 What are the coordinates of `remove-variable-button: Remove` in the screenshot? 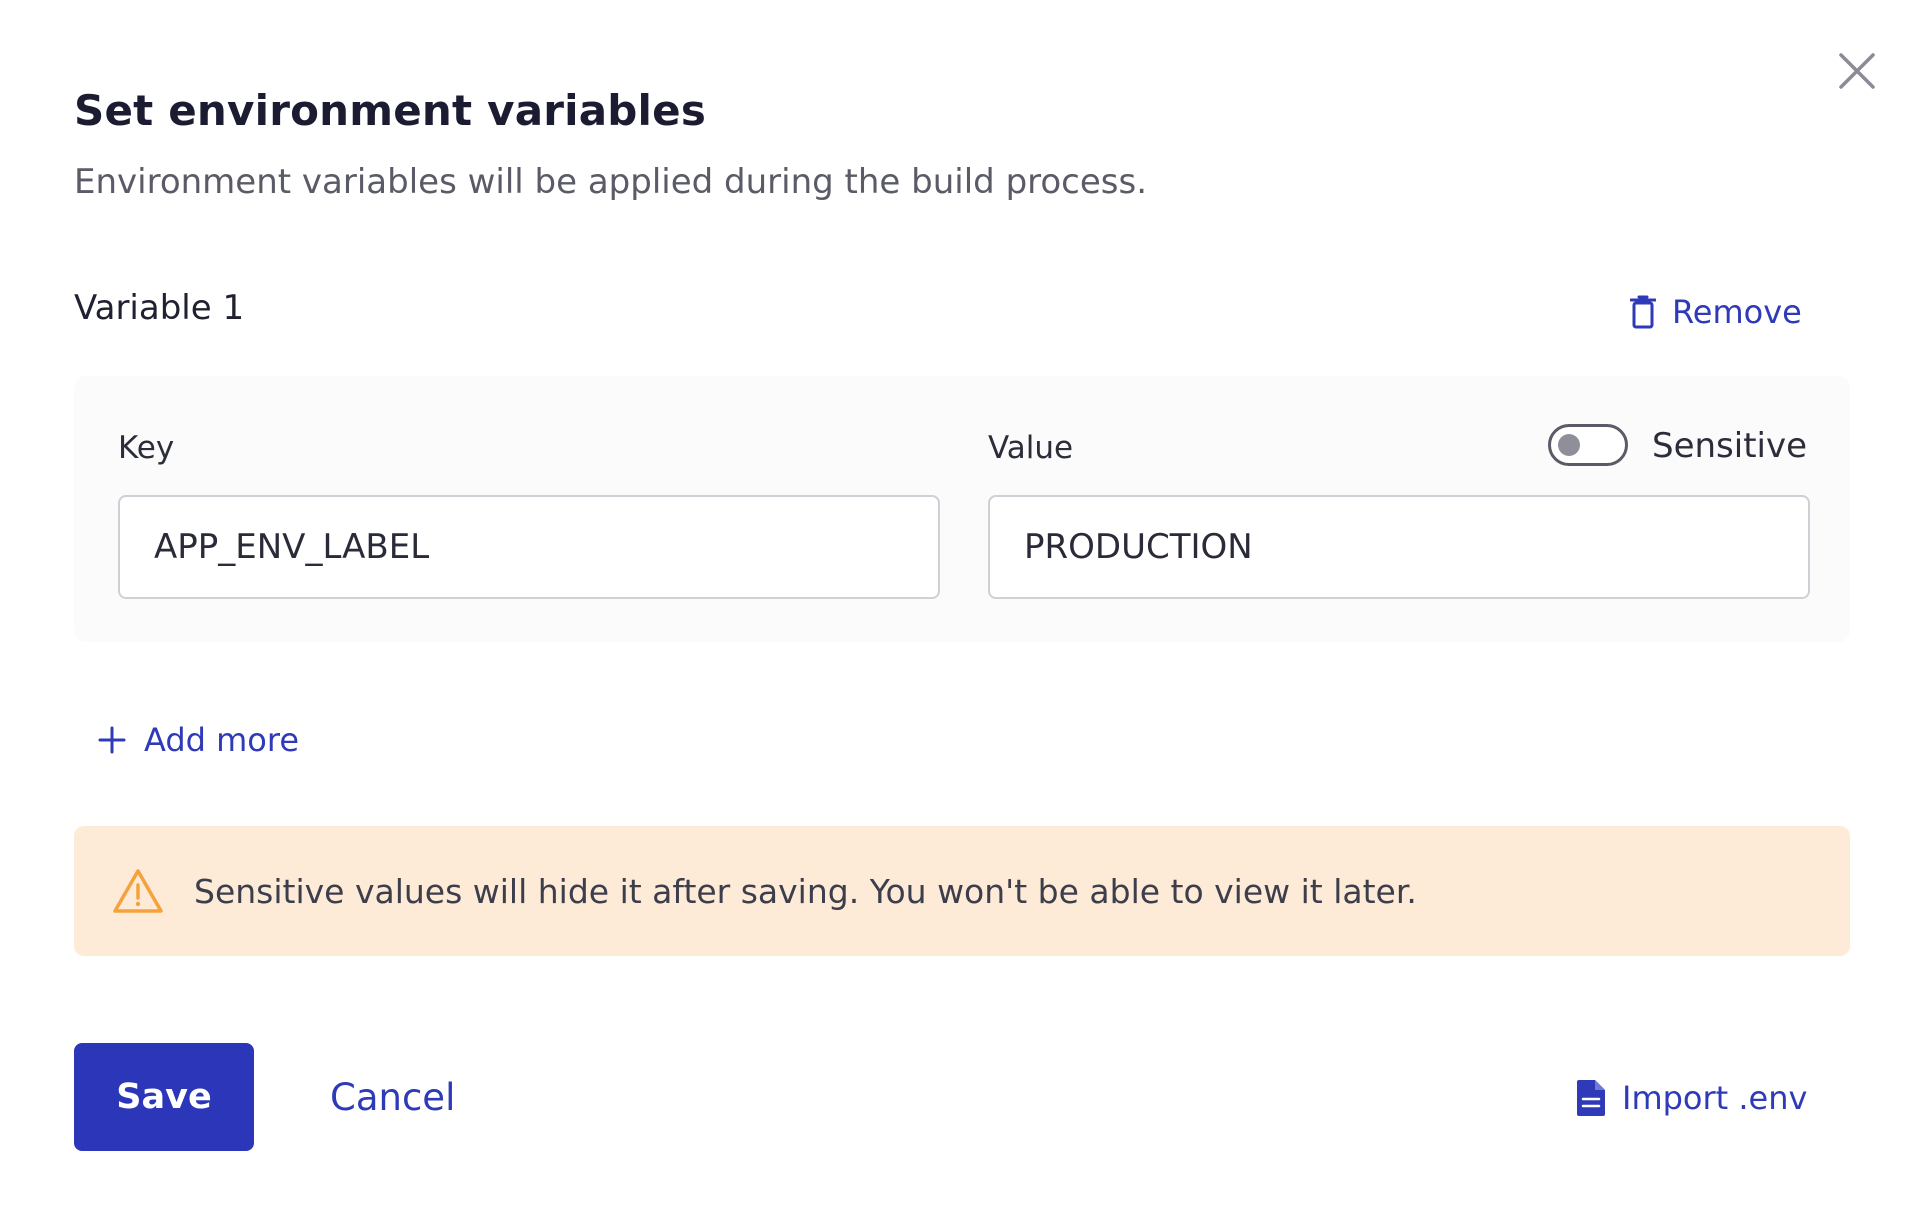 It's located at (1716, 312).